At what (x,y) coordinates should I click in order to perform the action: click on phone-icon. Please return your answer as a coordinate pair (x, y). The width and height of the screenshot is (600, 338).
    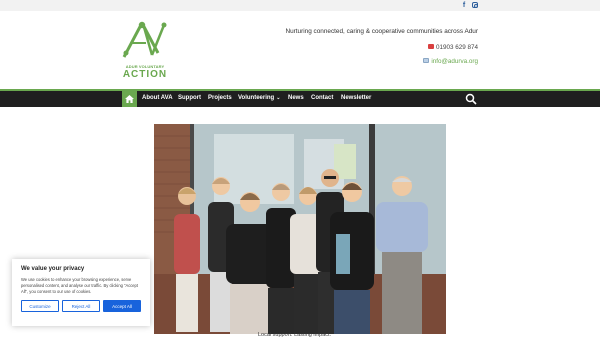
    Looking at the image, I should click on (430, 46).